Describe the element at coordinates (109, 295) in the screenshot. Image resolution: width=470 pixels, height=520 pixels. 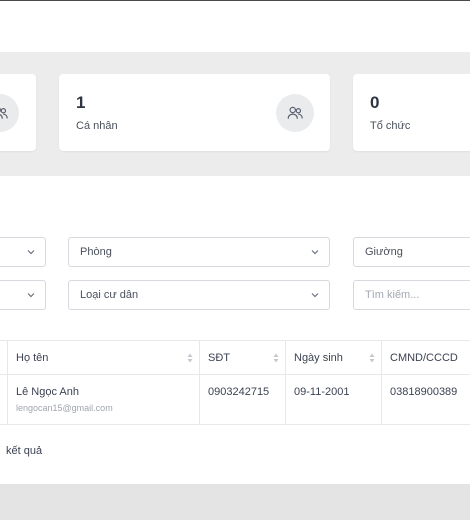
I see `resident-type-select-value: Loại cư dân` at that location.